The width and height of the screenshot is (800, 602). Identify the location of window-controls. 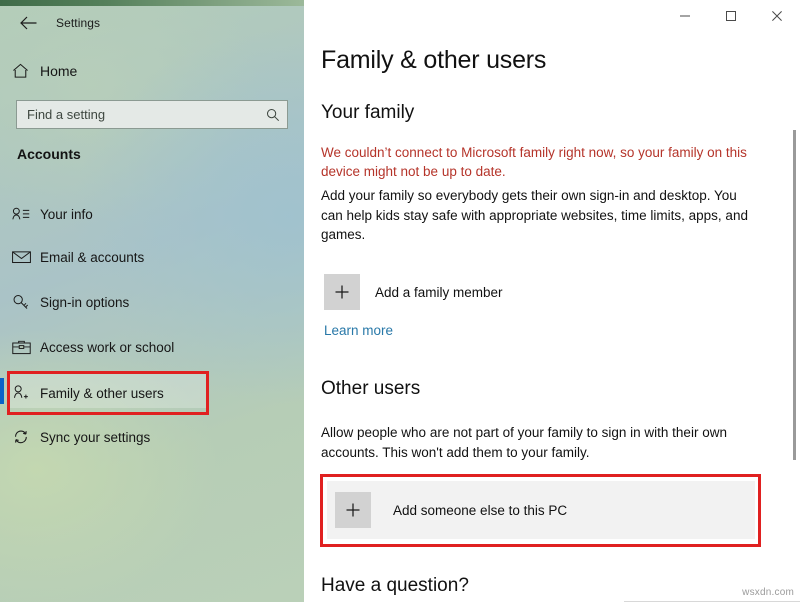
(731, 16).